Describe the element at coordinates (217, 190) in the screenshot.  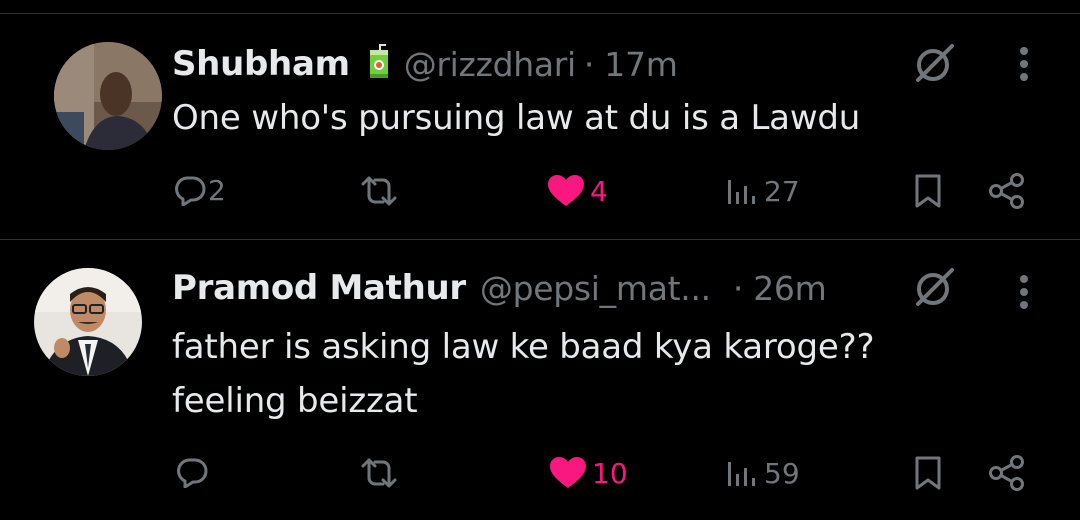
I see `reply-count: 2` at that location.